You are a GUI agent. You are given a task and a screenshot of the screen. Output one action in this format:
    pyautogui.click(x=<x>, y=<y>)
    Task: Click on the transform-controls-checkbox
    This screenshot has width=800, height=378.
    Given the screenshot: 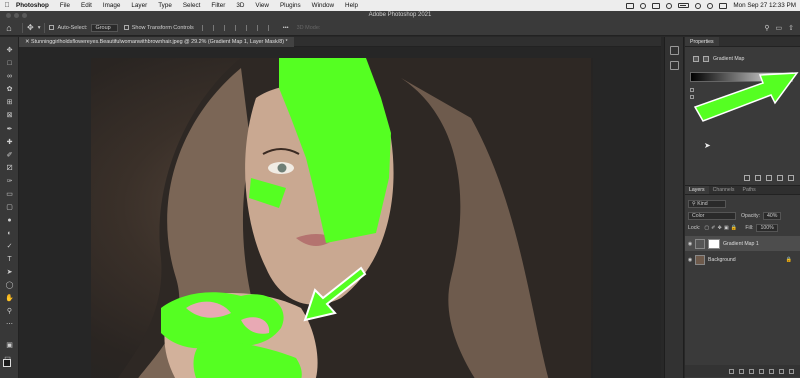 What is the action you would take?
    pyautogui.click(x=126, y=27)
    